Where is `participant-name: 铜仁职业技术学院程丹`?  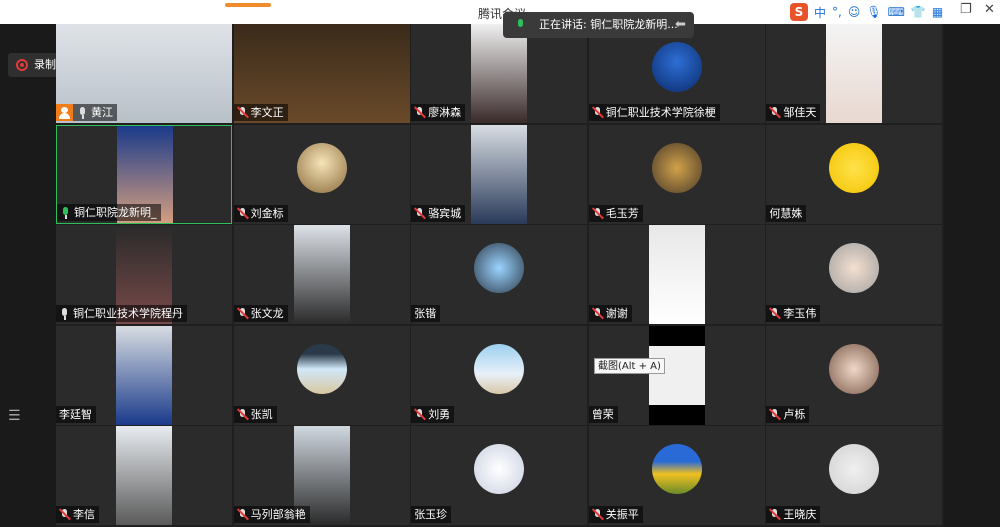
participant-name: 铜仁职业技术学院程丹 is located at coordinates (128, 314).